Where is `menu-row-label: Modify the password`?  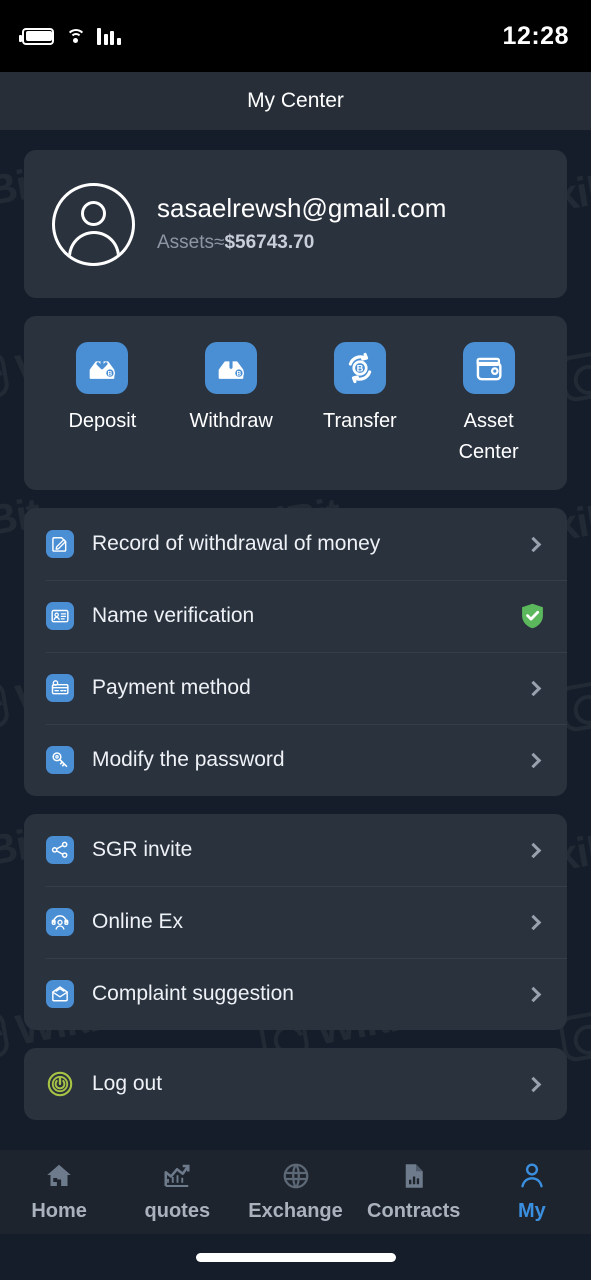
menu-row-label: Modify the password is located at coordinates (188, 759).